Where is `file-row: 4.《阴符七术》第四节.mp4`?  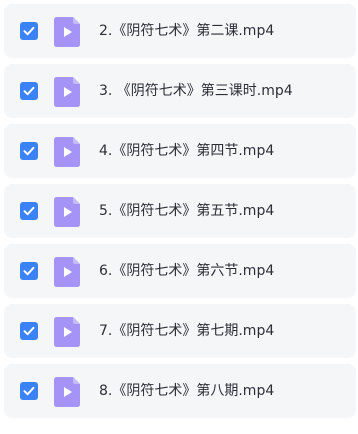 file-row: 4.《阴符七术》第四节.mp4 is located at coordinates (180, 151).